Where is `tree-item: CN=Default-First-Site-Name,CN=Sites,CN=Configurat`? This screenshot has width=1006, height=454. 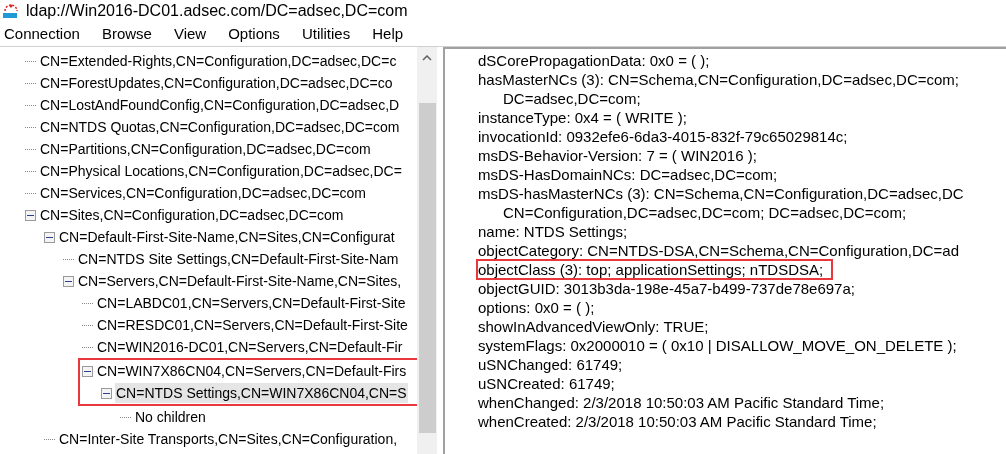 tree-item: CN=Default-First-Site-Name,CN=Sites,CN=Configurat is located at coordinates (227, 237).